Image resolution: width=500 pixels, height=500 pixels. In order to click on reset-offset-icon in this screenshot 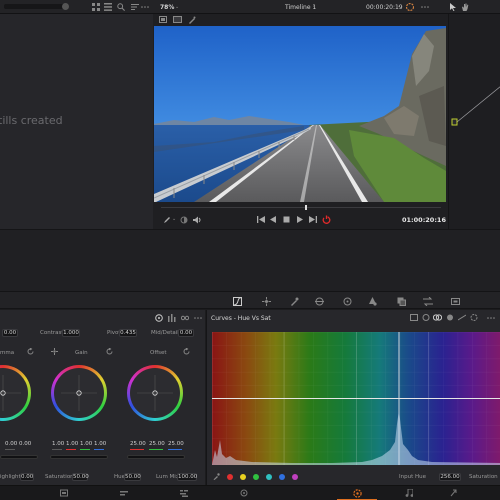, I will do `click(186, 351)`.